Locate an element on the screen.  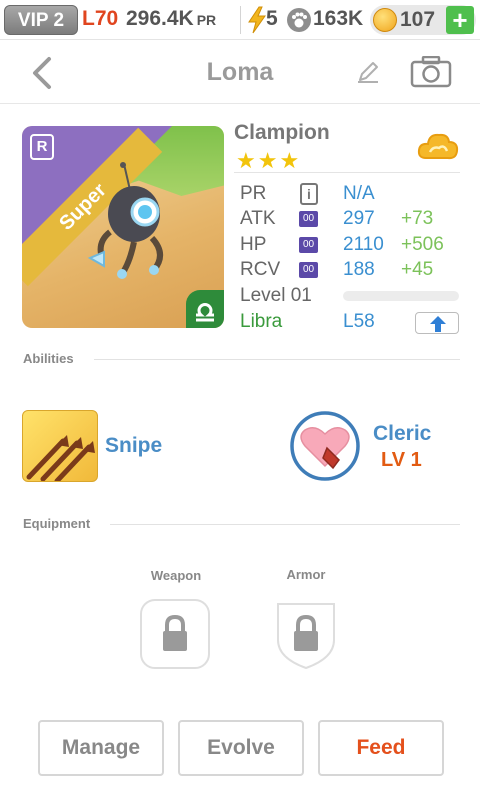
stat-value: N/A is located at coordinates (359, 193).